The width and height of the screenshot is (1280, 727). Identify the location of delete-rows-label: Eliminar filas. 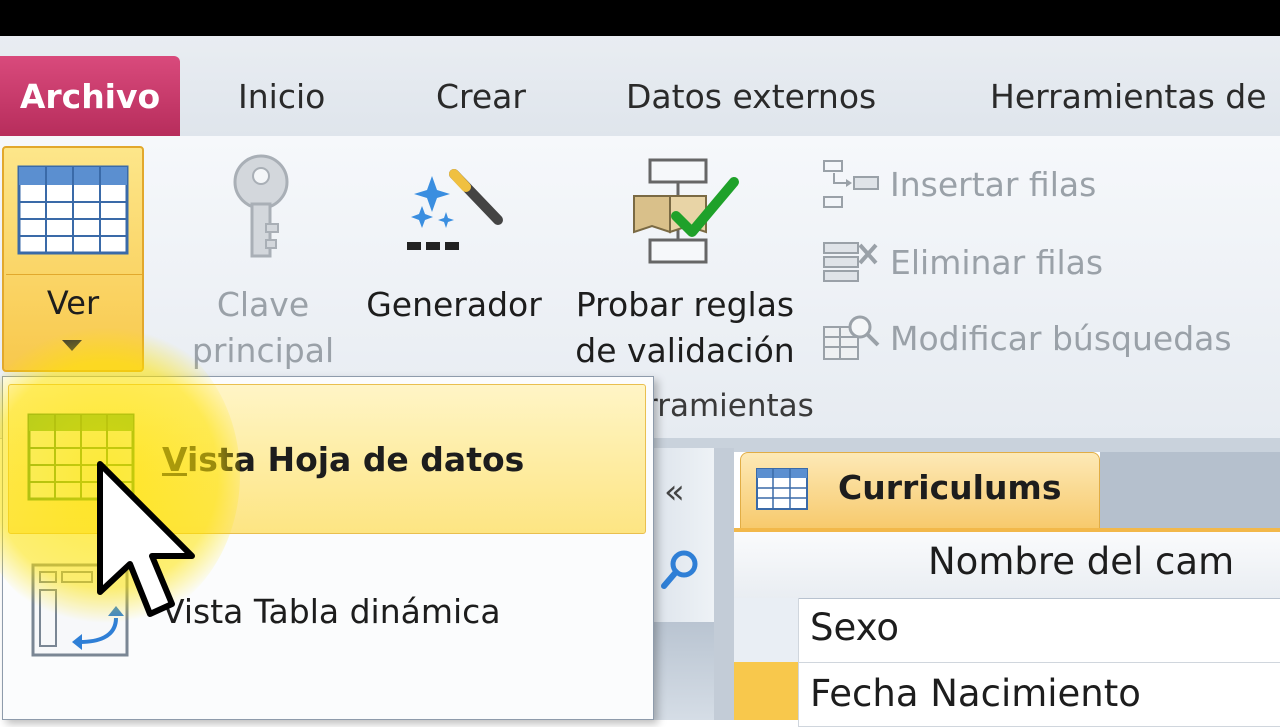
(997, 262).